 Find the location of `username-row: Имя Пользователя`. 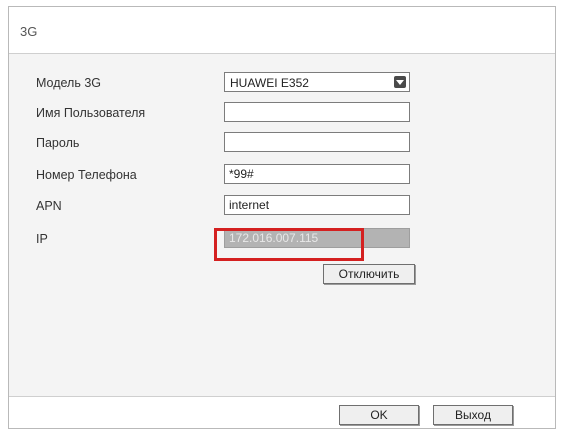

username-row: Имя Пользователя is located at coordinates (282, 113).